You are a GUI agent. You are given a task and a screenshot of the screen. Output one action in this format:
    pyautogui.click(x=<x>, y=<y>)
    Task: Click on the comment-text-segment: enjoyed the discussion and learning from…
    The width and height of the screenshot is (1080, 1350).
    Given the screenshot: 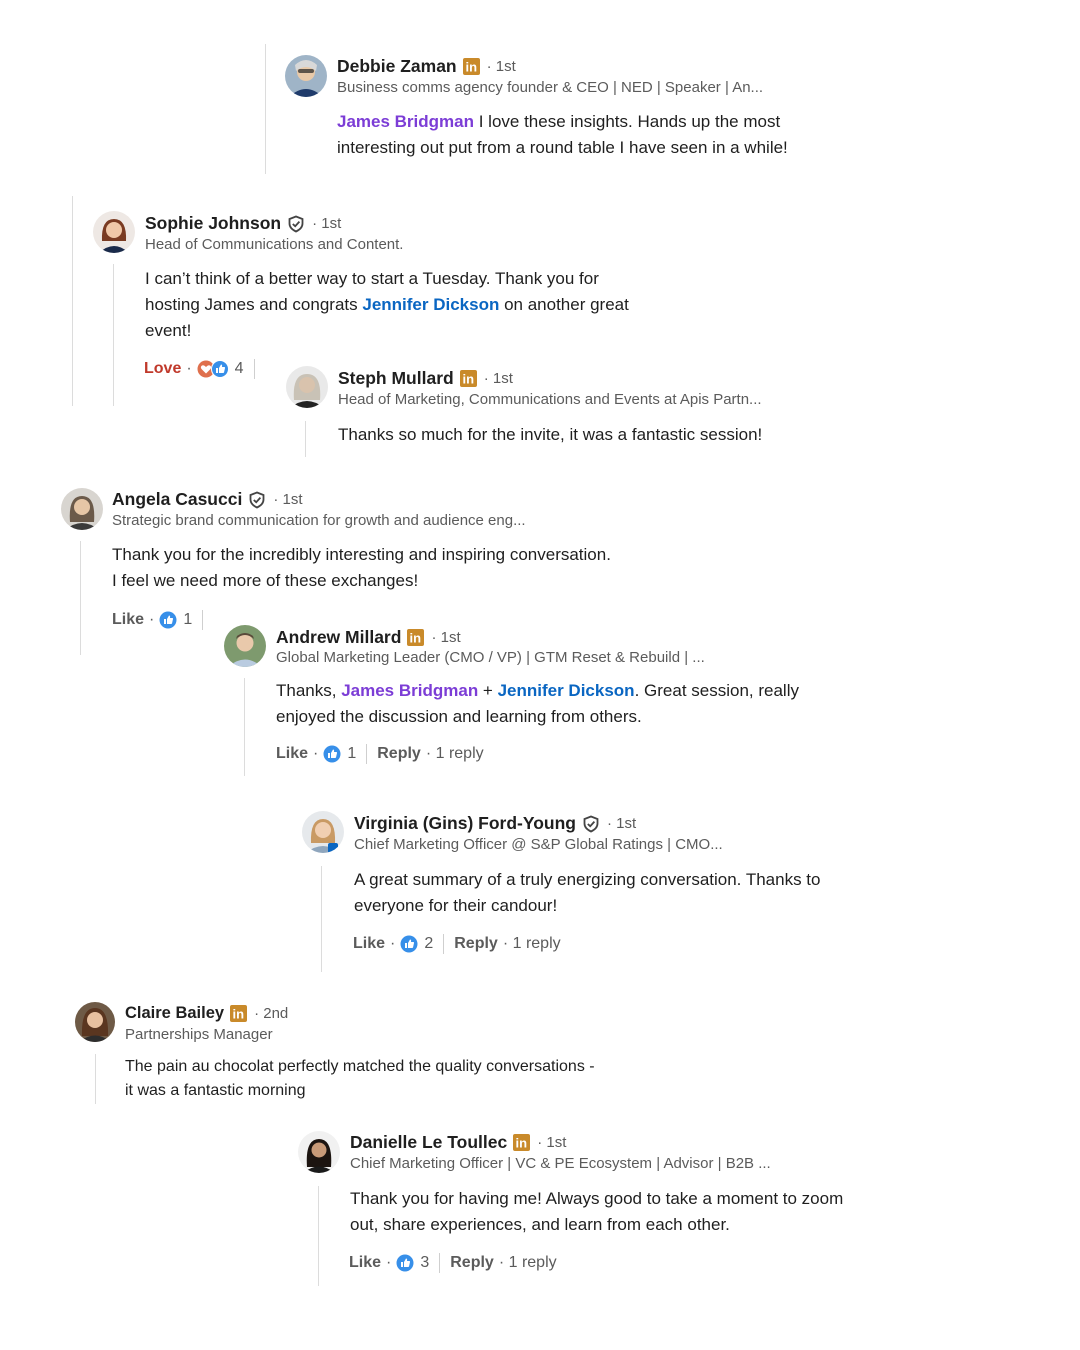 What is the action you would take?
    pyautogui.click(x=459, y=716)
    